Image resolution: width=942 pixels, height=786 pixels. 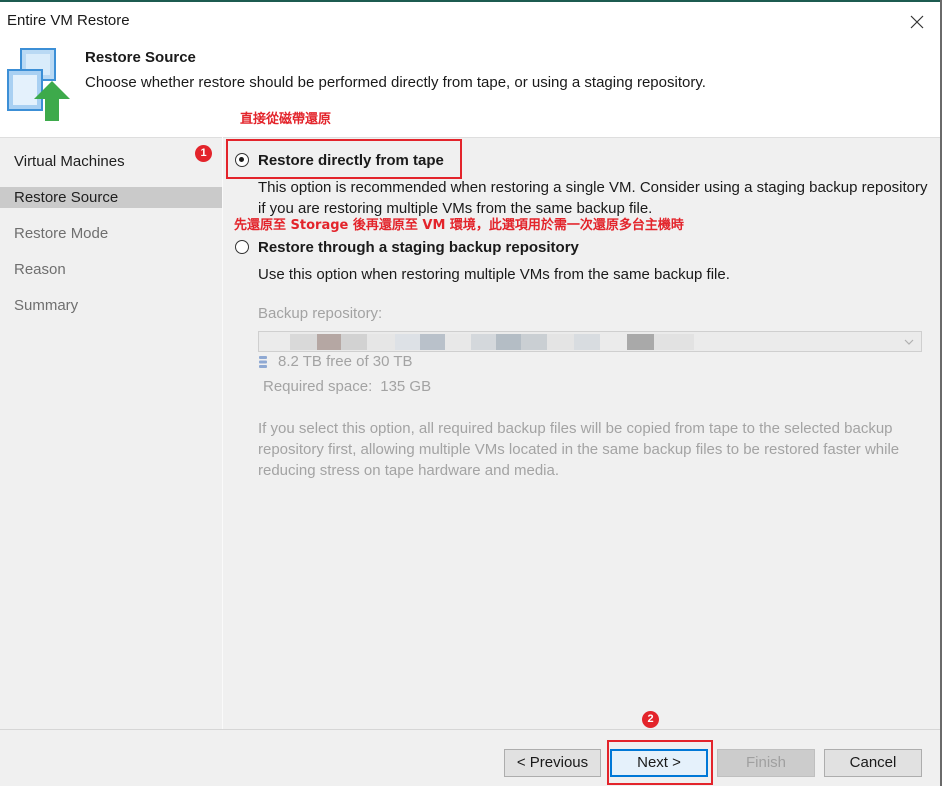 I want to click on window-accent-line, so click(x=471, y=1).